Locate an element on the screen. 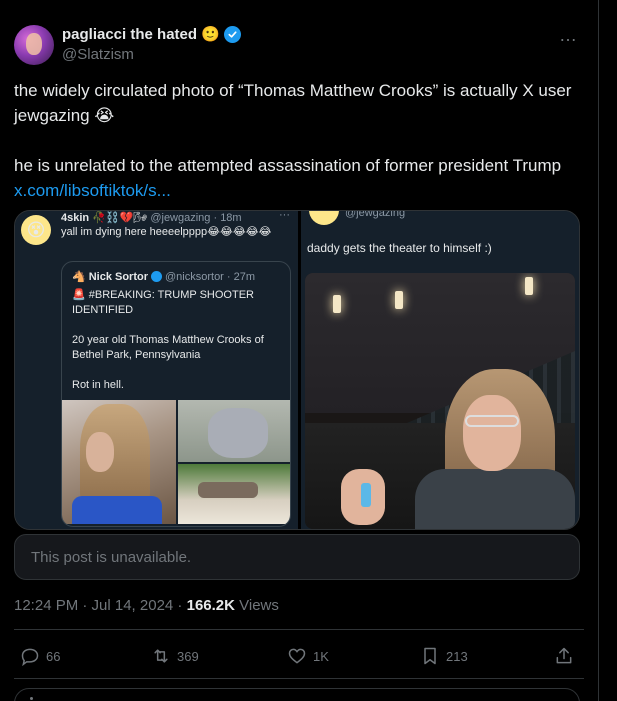 Image resolution: width=617 pixels, height=701 pixels. author-avatar is located at coordinates (34, 45).